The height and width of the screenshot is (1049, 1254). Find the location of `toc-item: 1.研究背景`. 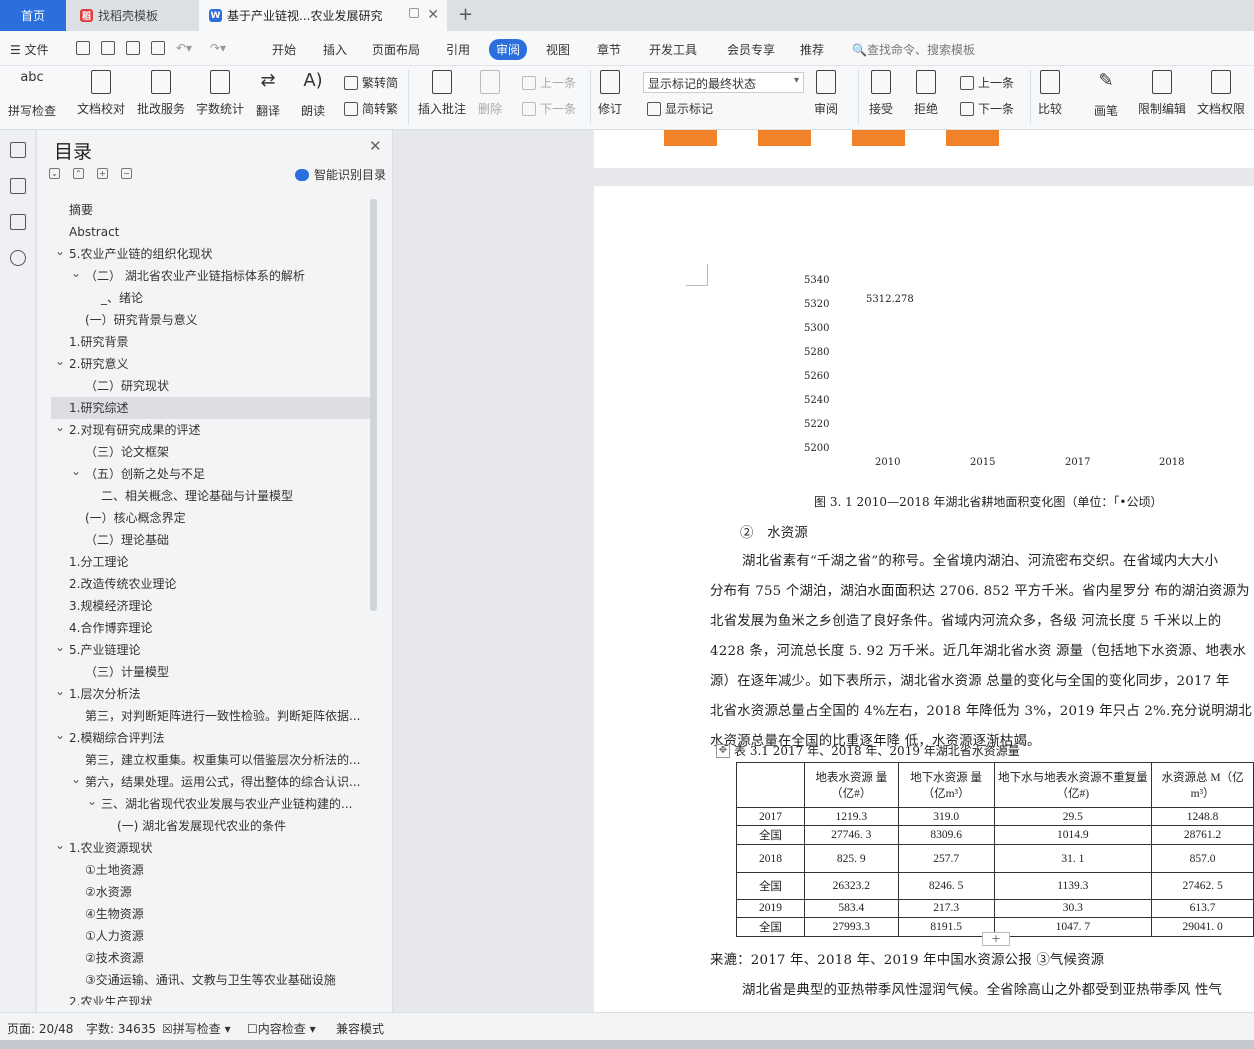

toc-item: 1.研究背景 is located at coordinates (211, 342).